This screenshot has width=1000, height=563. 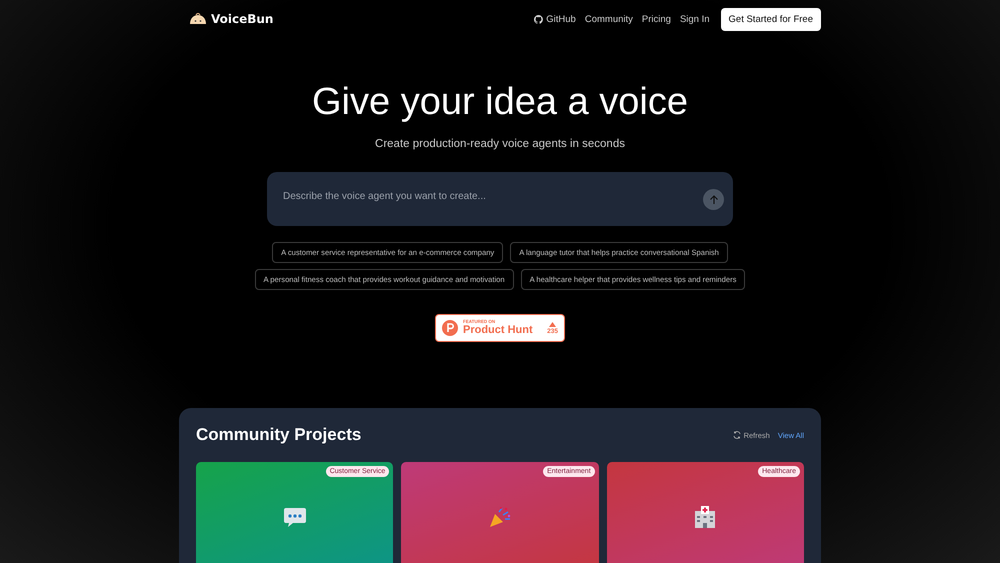 I want to click on product-hunt-logo-icon, so click(x=450, y=328).